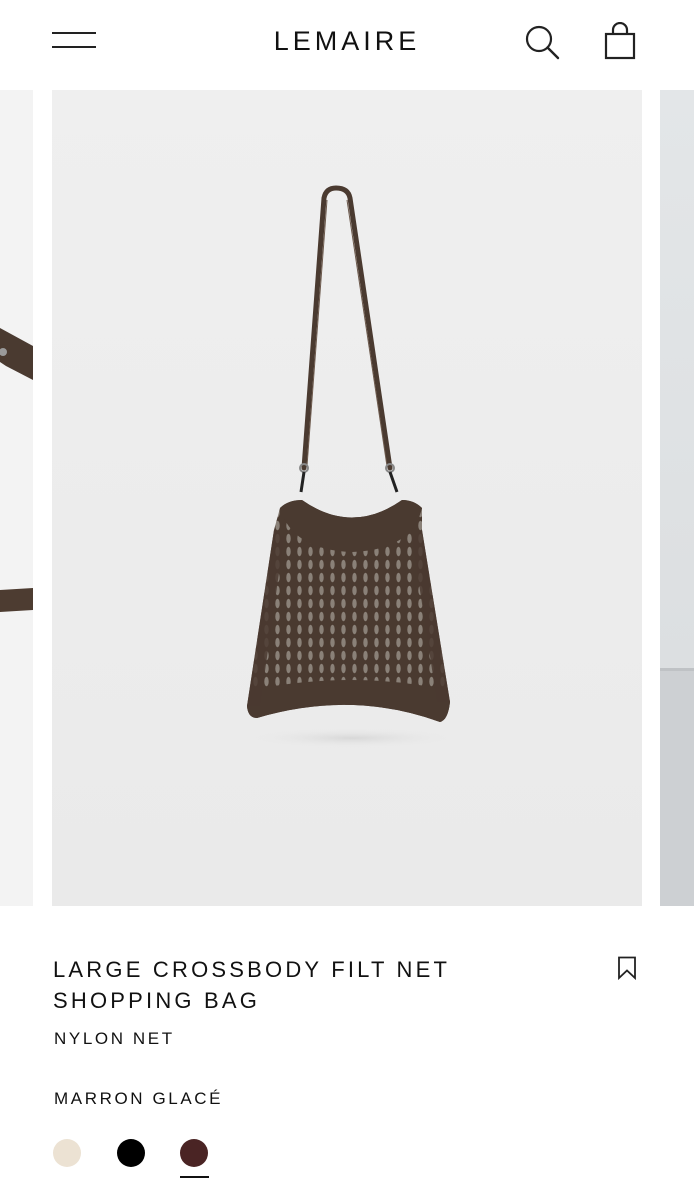 The image size is (694, 1200). Describe the element at coordinates (131, 1153) in the screenshot. I see `color-swatch-black` at that location.